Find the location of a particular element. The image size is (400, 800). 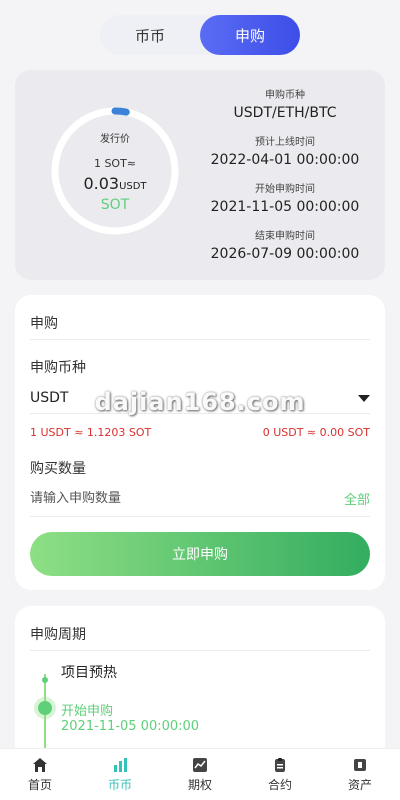

nav-contract: 合约 is located at coordinates (280, 774).